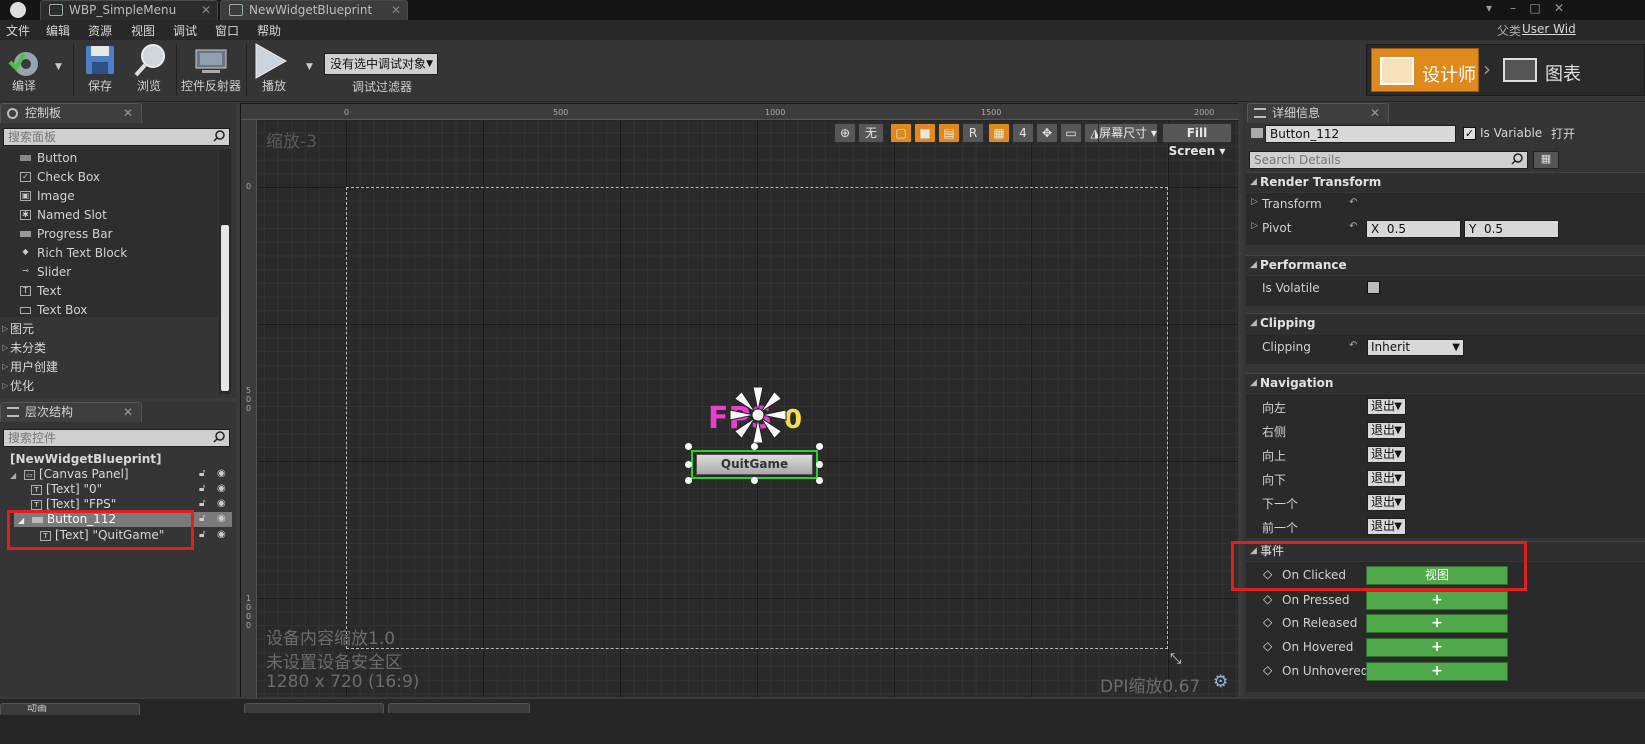  What do you see at coordinates (70, 709) in the screenshot?
I see `tab-animations: 动画` at bounding box center [70, 709].